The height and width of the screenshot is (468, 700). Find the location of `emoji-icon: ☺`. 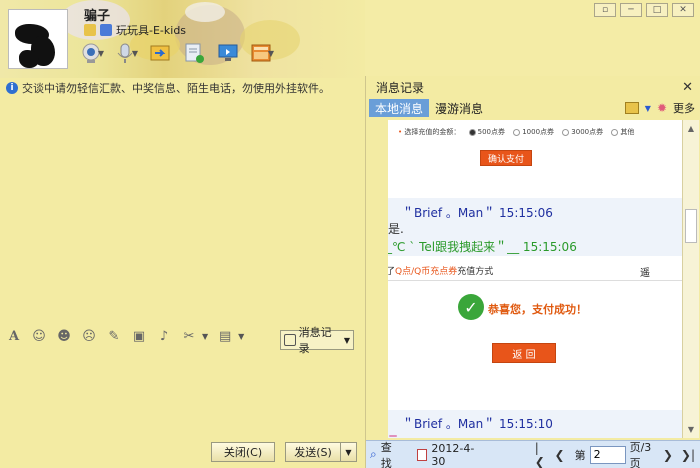

emoji-icon: ☺ is located at coordinates (39, 336).